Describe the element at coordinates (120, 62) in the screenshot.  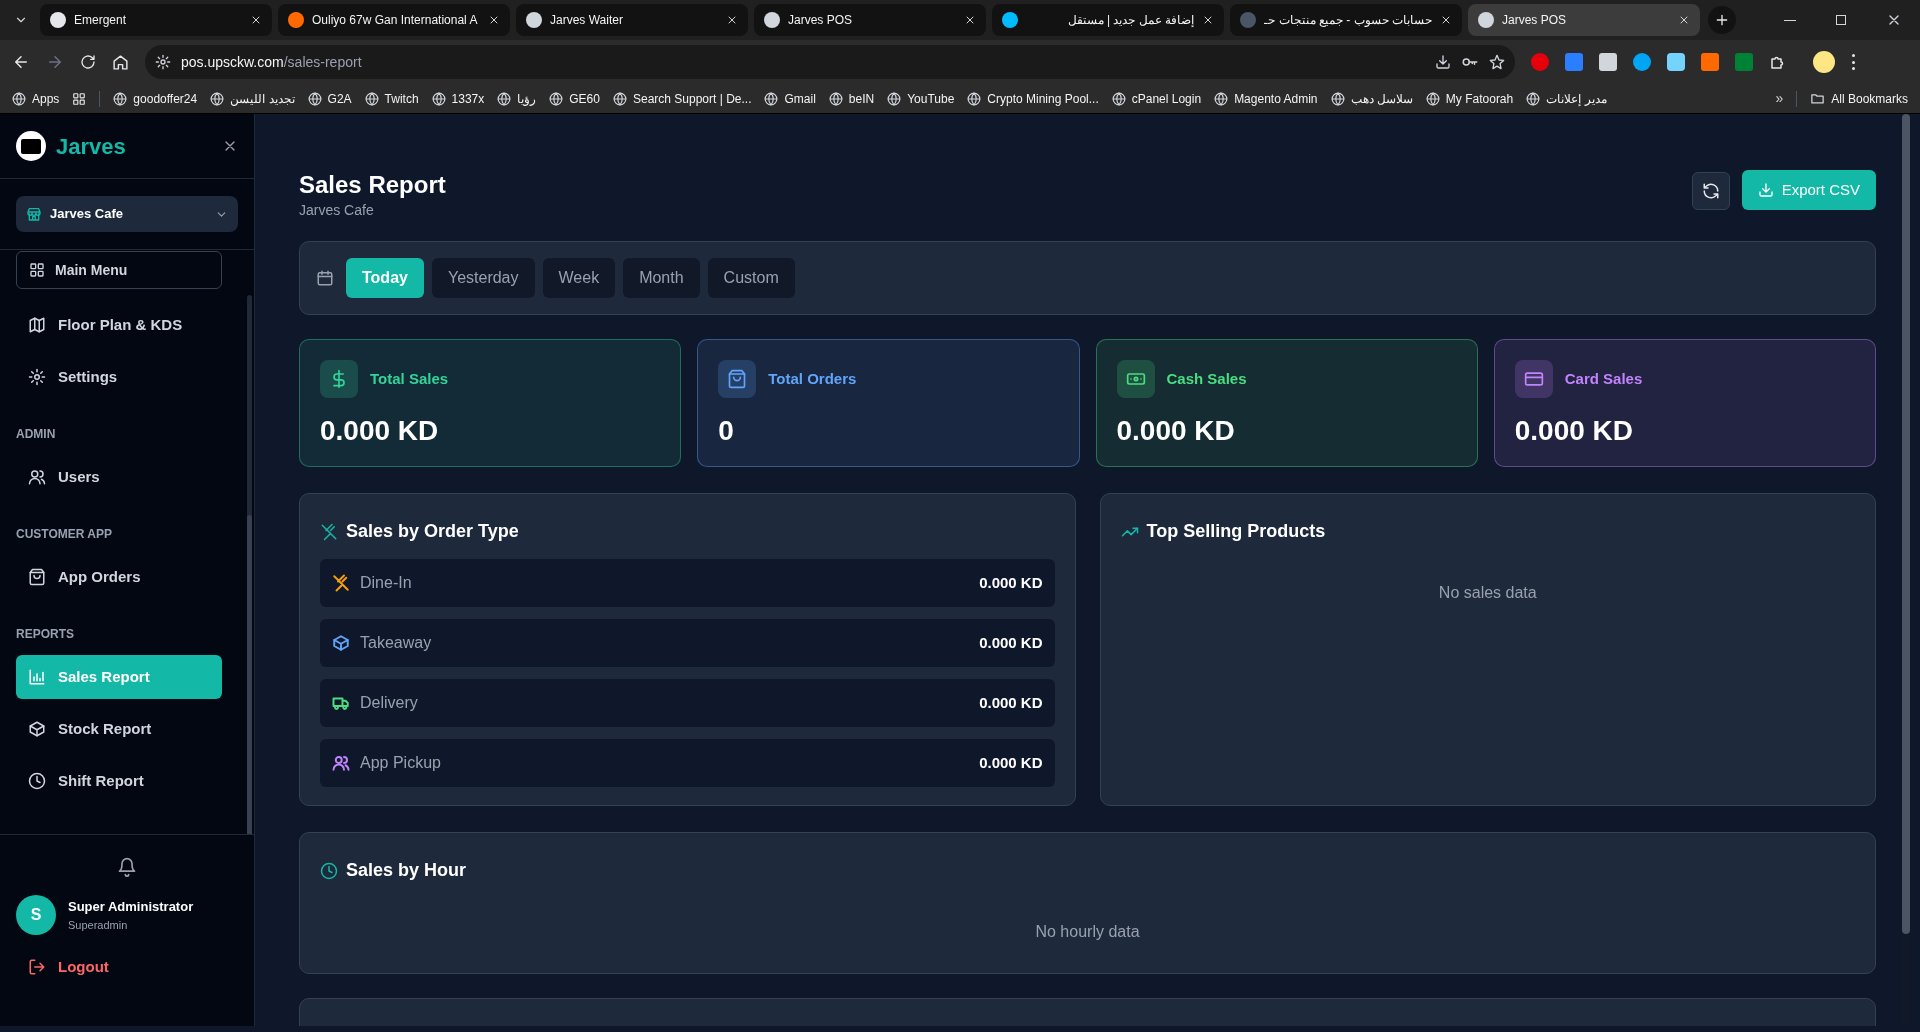
I see `home-icon` at that location.